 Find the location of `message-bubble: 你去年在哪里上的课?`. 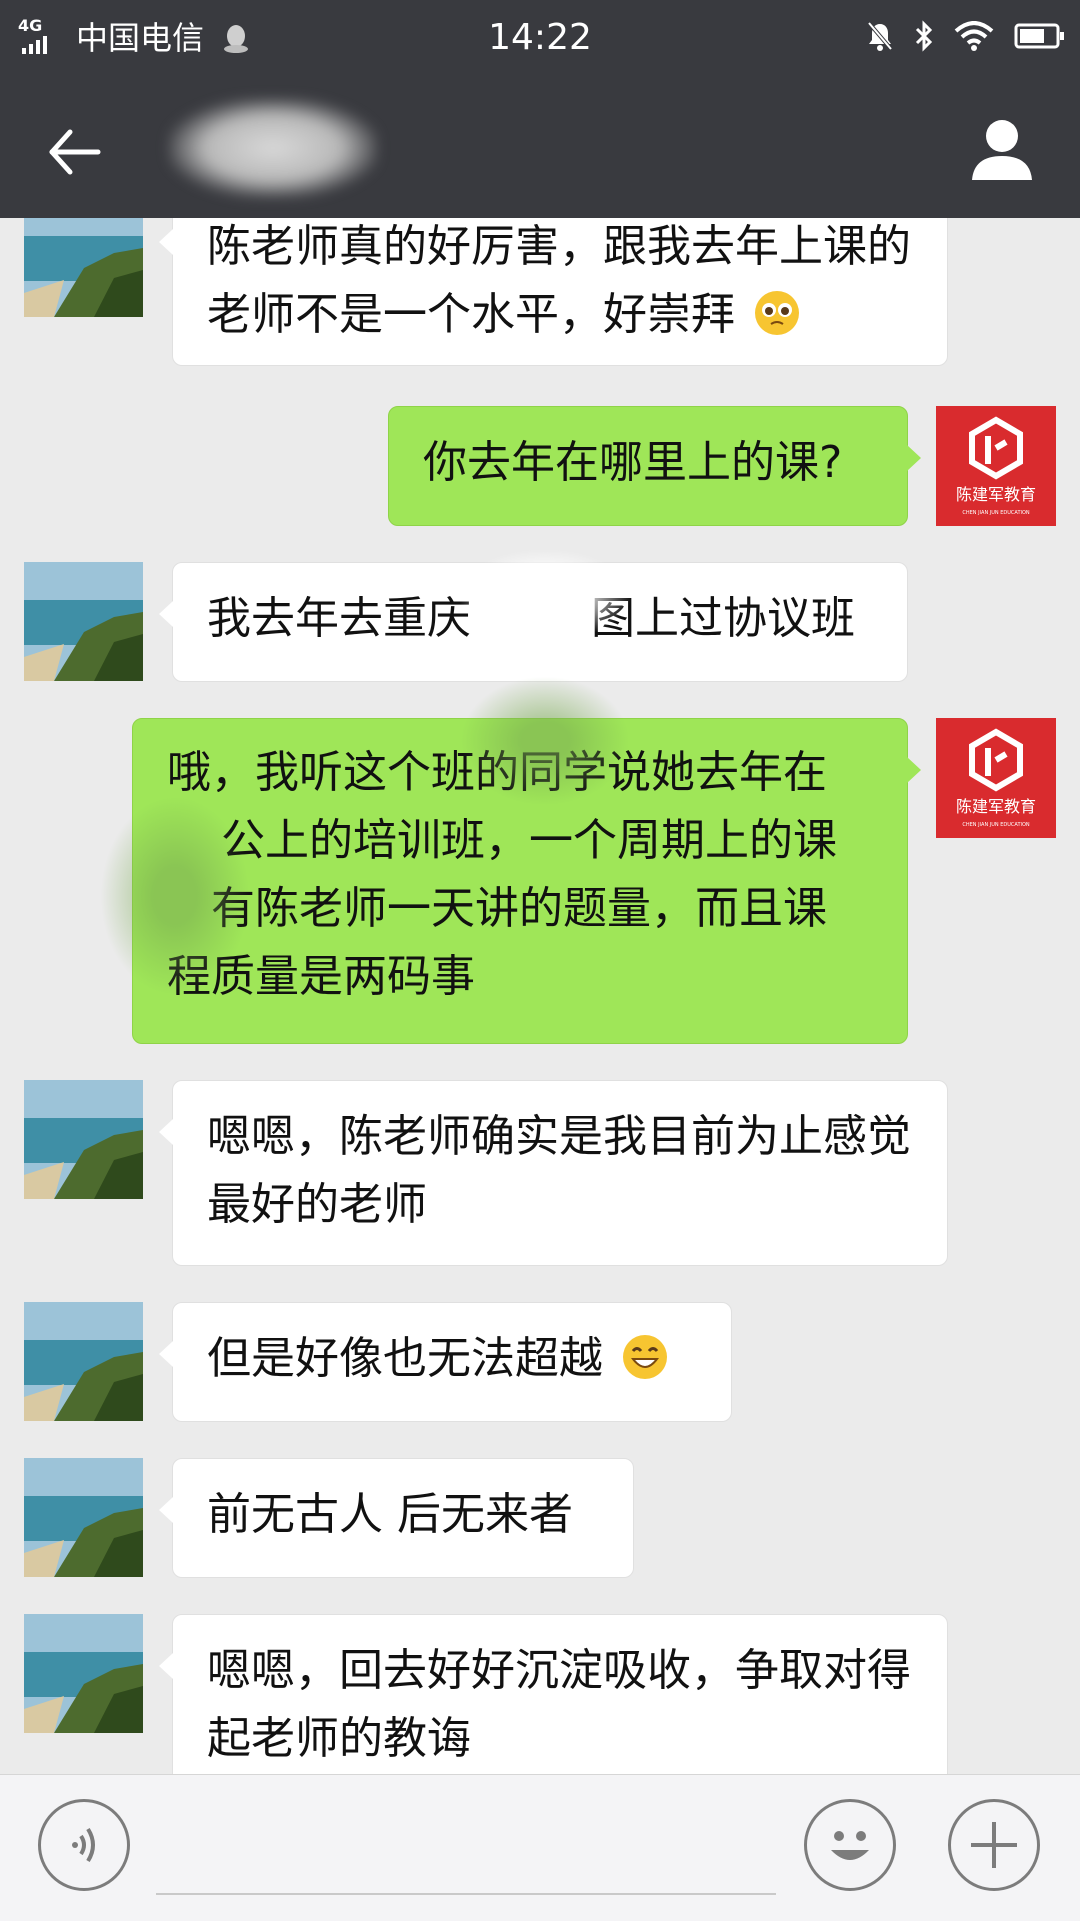

message-bubble: 你去年在哪里上的课? is located at coordinates (654, 466).